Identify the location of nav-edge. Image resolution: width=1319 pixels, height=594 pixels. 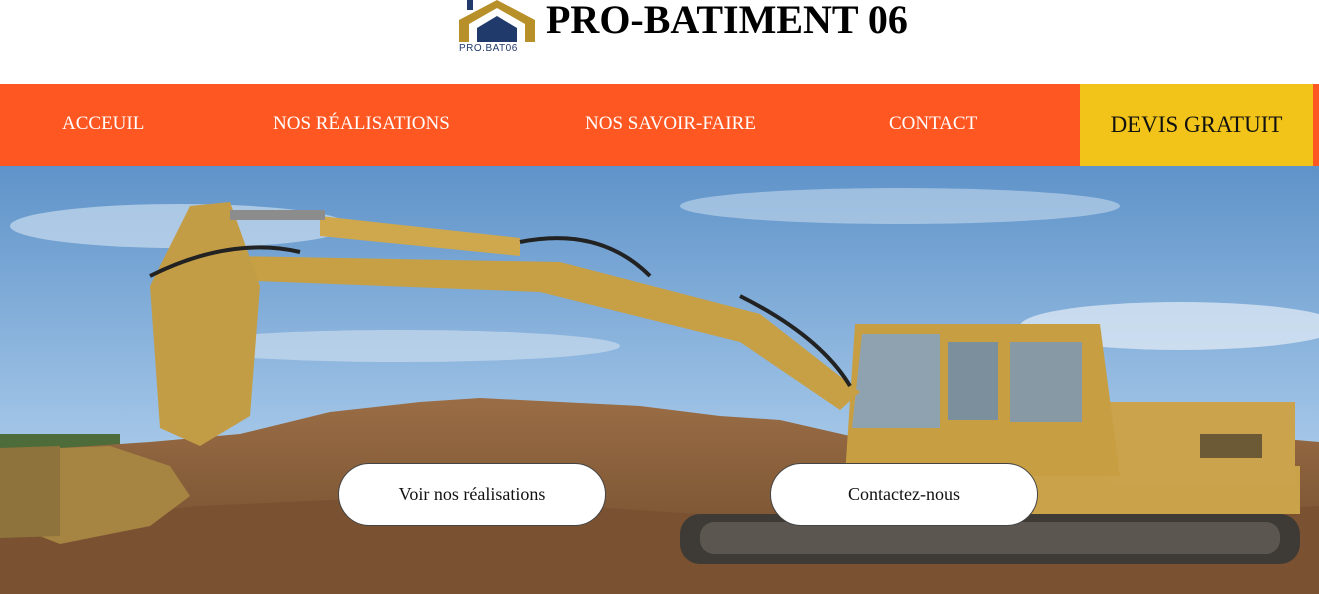
(1316, 125).